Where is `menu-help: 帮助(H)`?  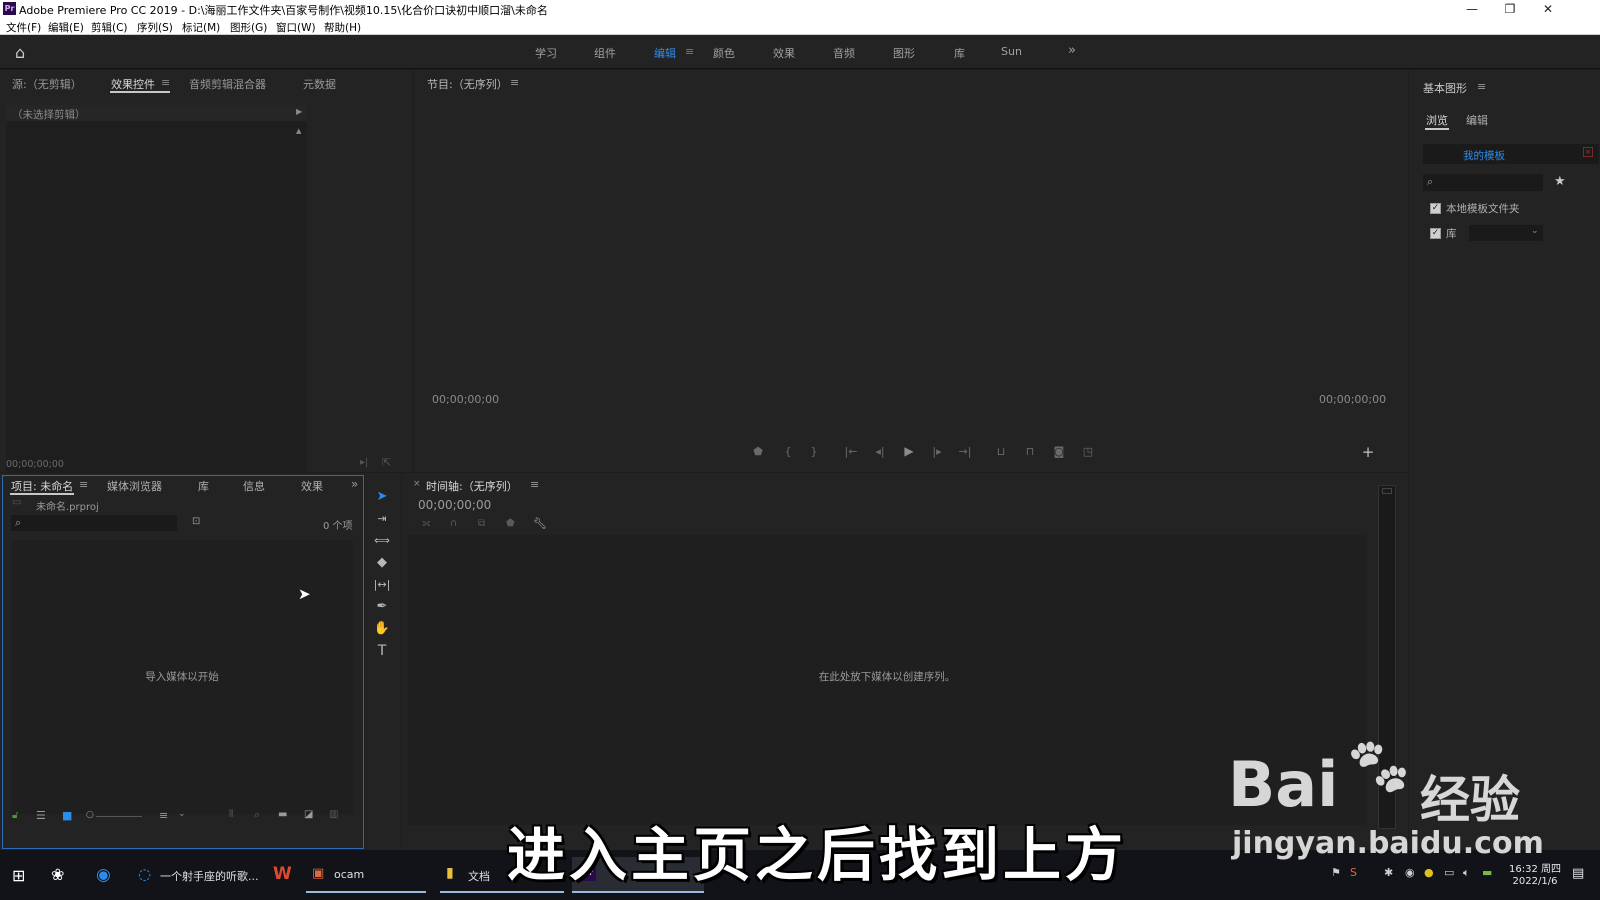
menu-help: 帮助(H) is located at coordinates (342, 27).